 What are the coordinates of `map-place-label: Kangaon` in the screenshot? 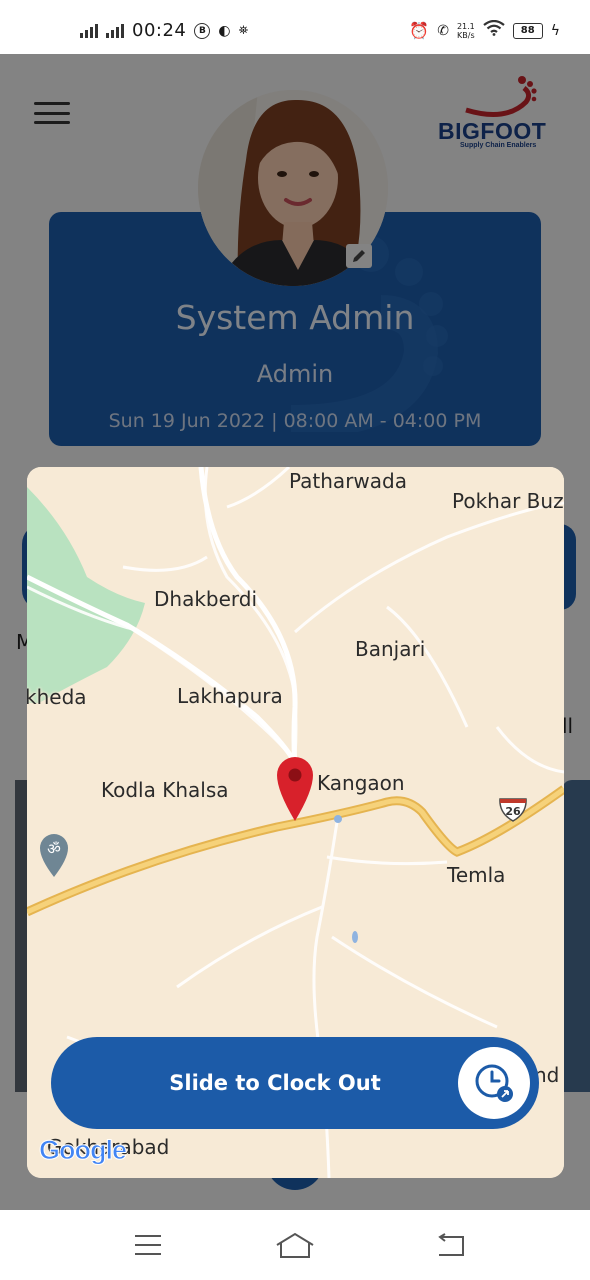 It's located at (361, 783).